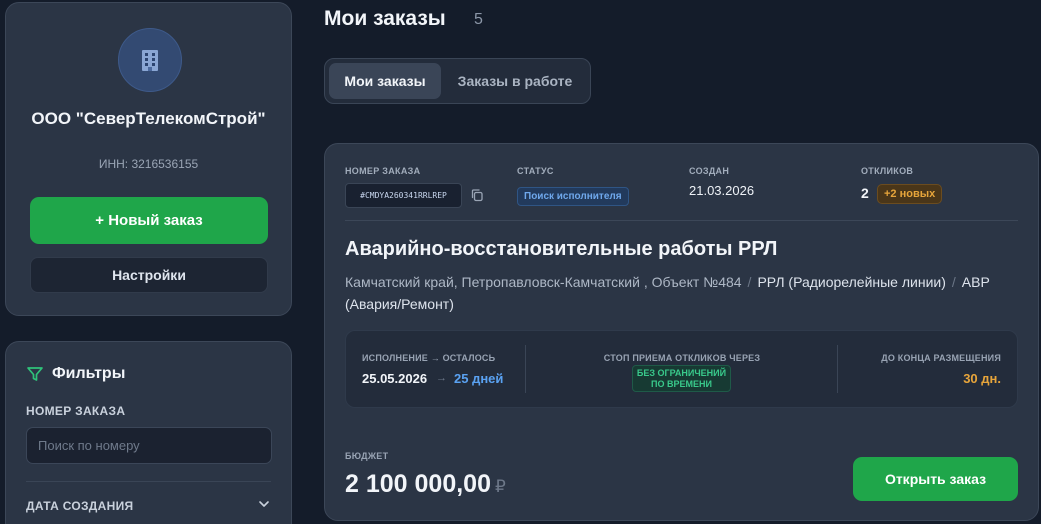 The width and height of the screenshot is (1041, 524). Describe the element at coordinates (479, 378) in the screenshot. I see `days-left: 25 дней` at that location.